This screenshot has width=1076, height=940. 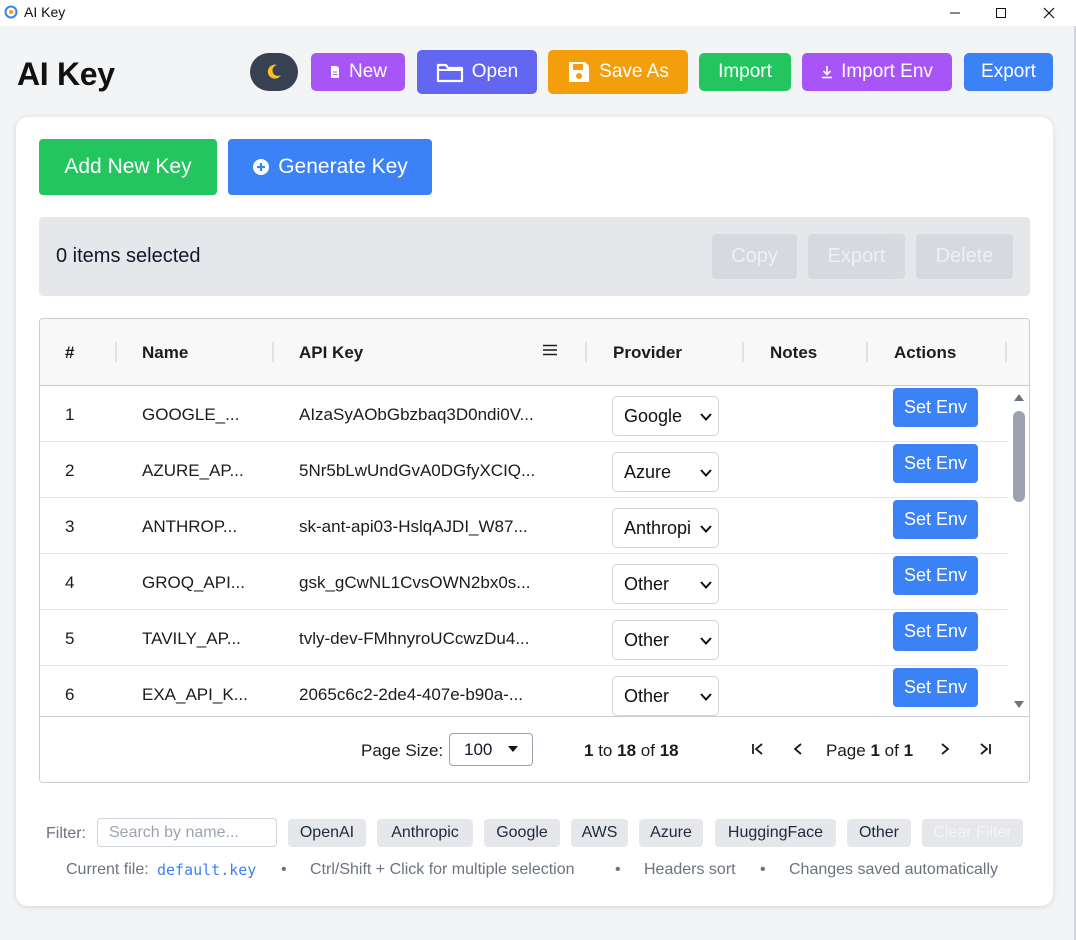 I want to click on current-file-name: default.key, so click(x=207, y=870).